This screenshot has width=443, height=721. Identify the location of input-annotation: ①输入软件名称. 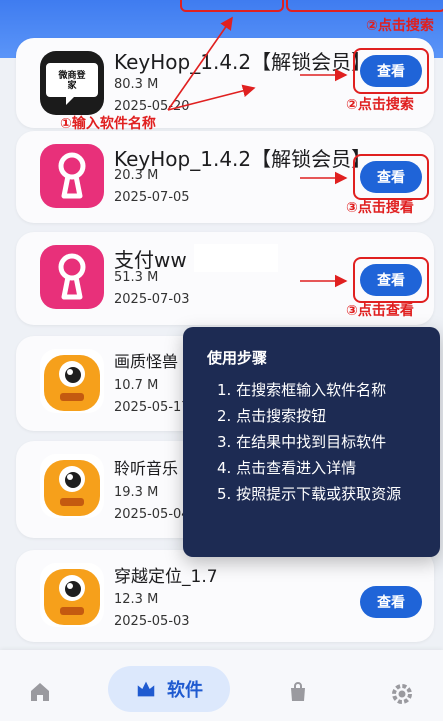
(108, 124).